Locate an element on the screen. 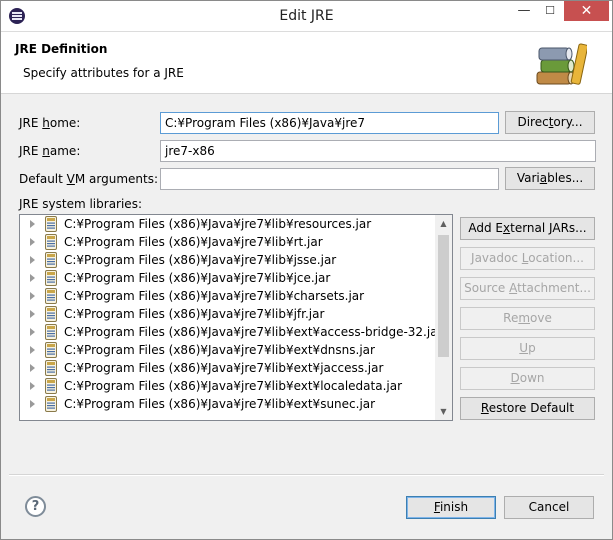 This screenshot has width=613, height=540. jre-name-input: jre7-x86 is located at coordinates (378, 151).